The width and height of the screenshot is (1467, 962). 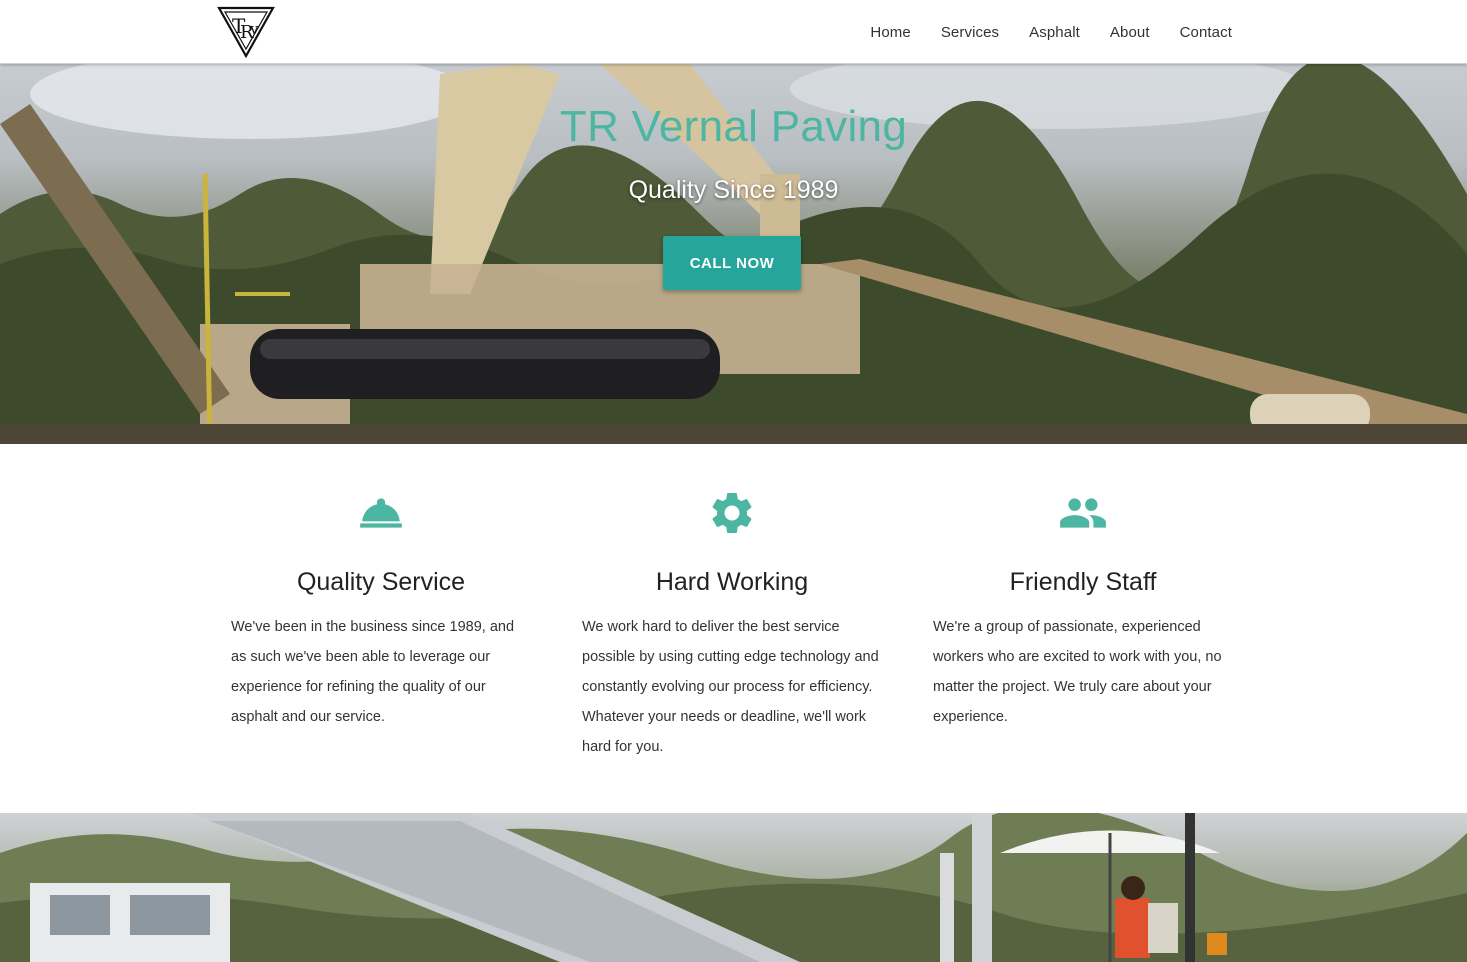 I want to click on nav-asphalt: Asphalt, so click(x=1054, y=32).